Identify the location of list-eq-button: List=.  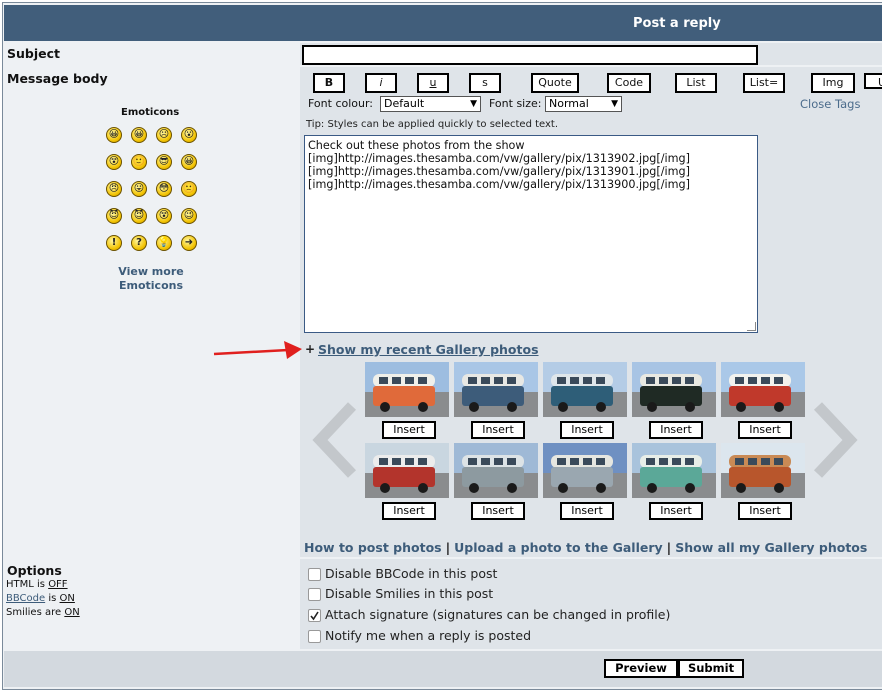
(764, 83).